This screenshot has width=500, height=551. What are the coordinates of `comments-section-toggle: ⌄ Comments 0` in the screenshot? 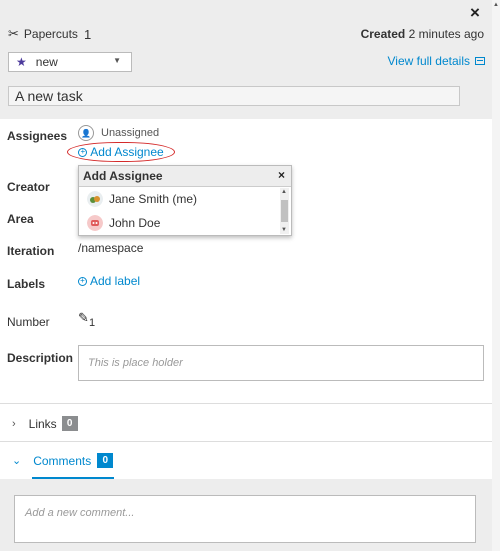 It's located at (63, 460).